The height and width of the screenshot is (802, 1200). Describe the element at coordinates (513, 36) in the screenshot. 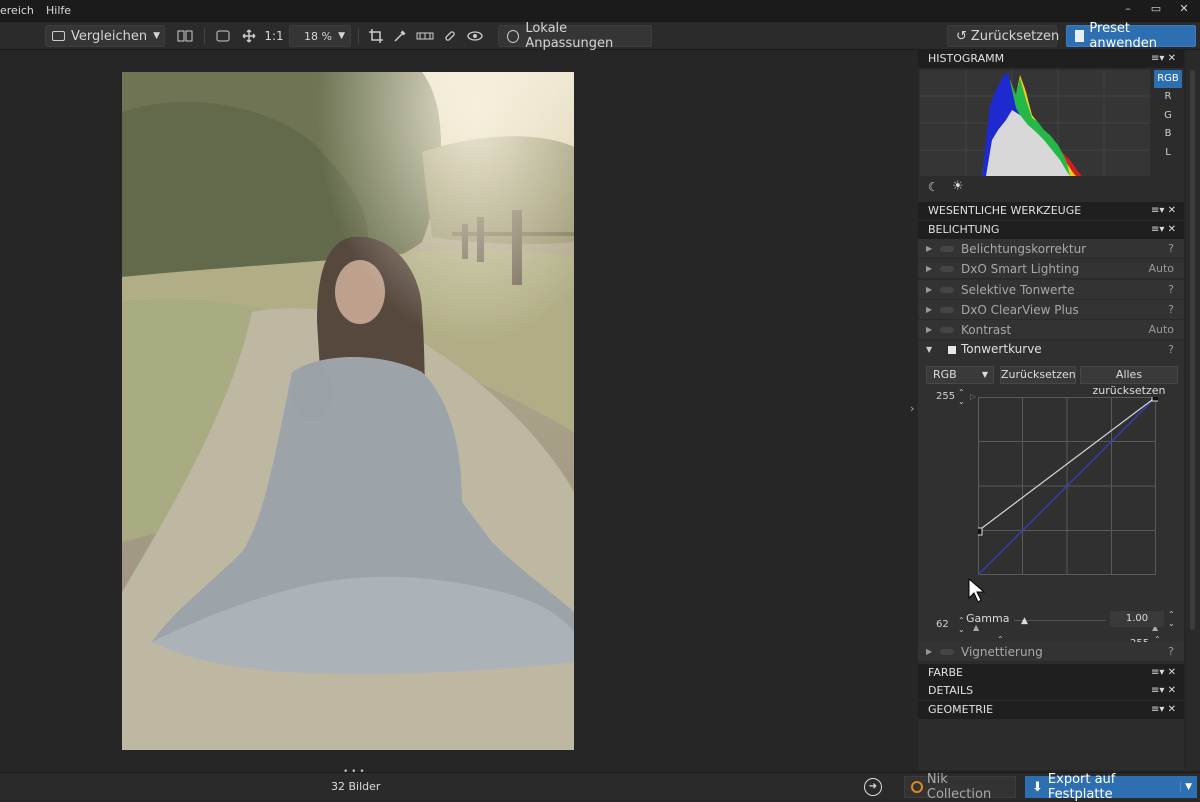

I see `local-adjustments-icon` at that location.